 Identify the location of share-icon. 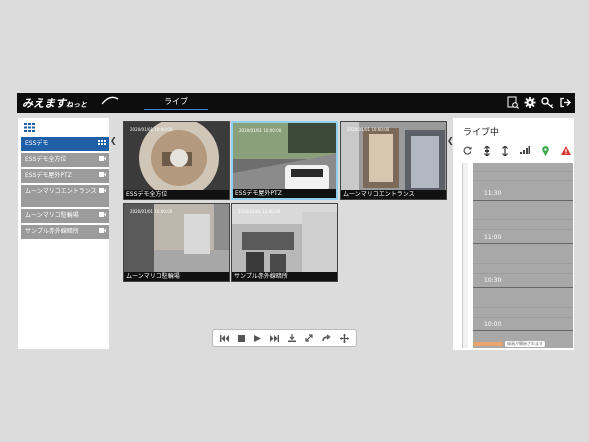
(326, 338).